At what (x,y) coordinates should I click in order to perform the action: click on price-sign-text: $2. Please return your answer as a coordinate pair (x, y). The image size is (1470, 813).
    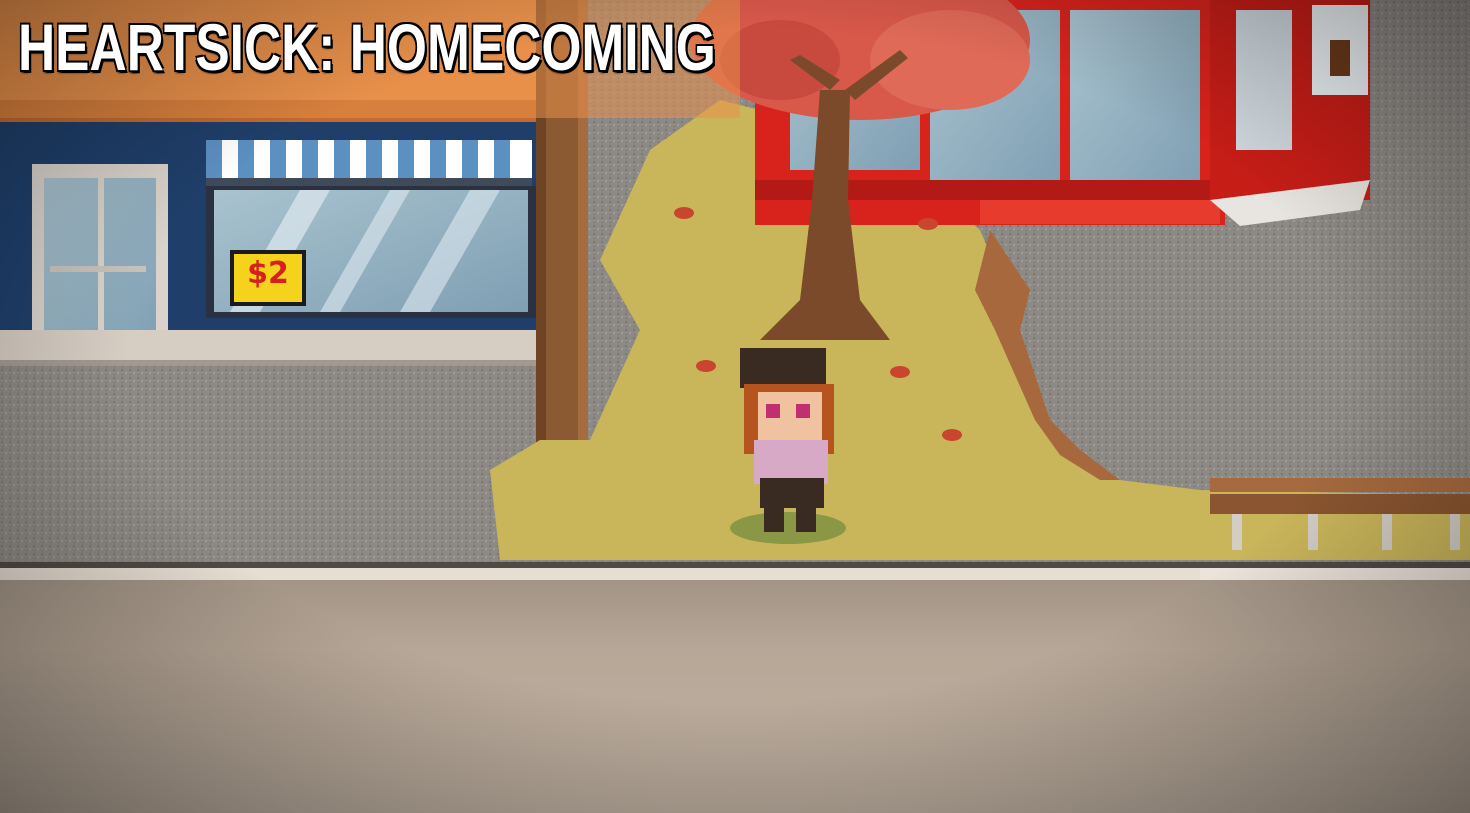
    Looking at the image, I should click on (268, 273).